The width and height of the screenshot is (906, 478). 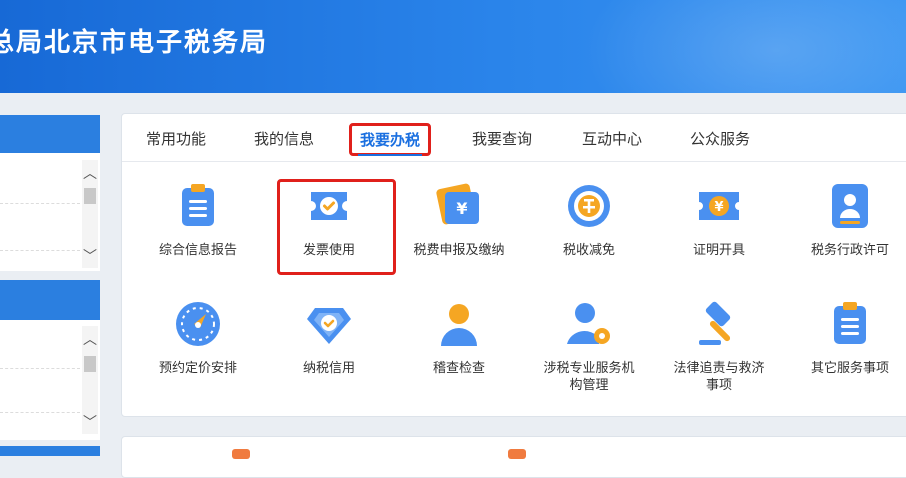 I want to click on clipboard-icon, so click(x=850, y=323).